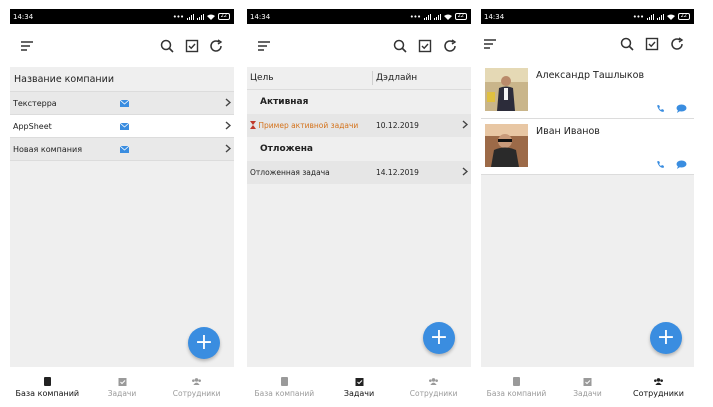 The width and height of the screenshot is (713, 407). I want to click on employee-card: Александр Ташлыков, so click(587, 91).